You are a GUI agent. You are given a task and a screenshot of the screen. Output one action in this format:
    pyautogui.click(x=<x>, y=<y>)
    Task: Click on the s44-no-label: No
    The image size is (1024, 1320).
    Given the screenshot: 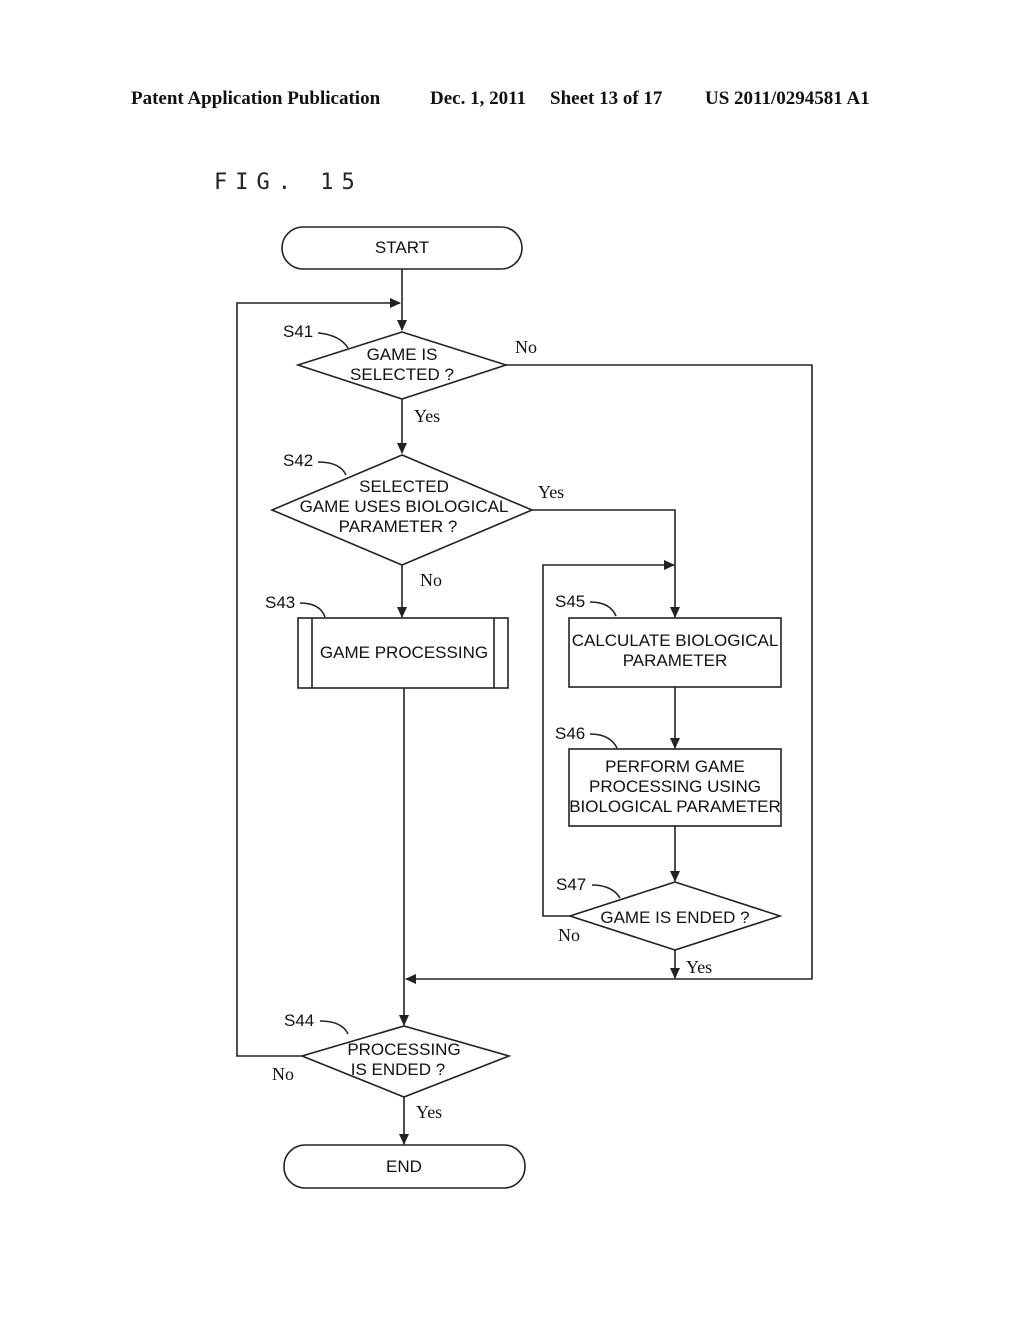 What is the action you would take?
    pyautogui.click(x=283, y=1074)
    